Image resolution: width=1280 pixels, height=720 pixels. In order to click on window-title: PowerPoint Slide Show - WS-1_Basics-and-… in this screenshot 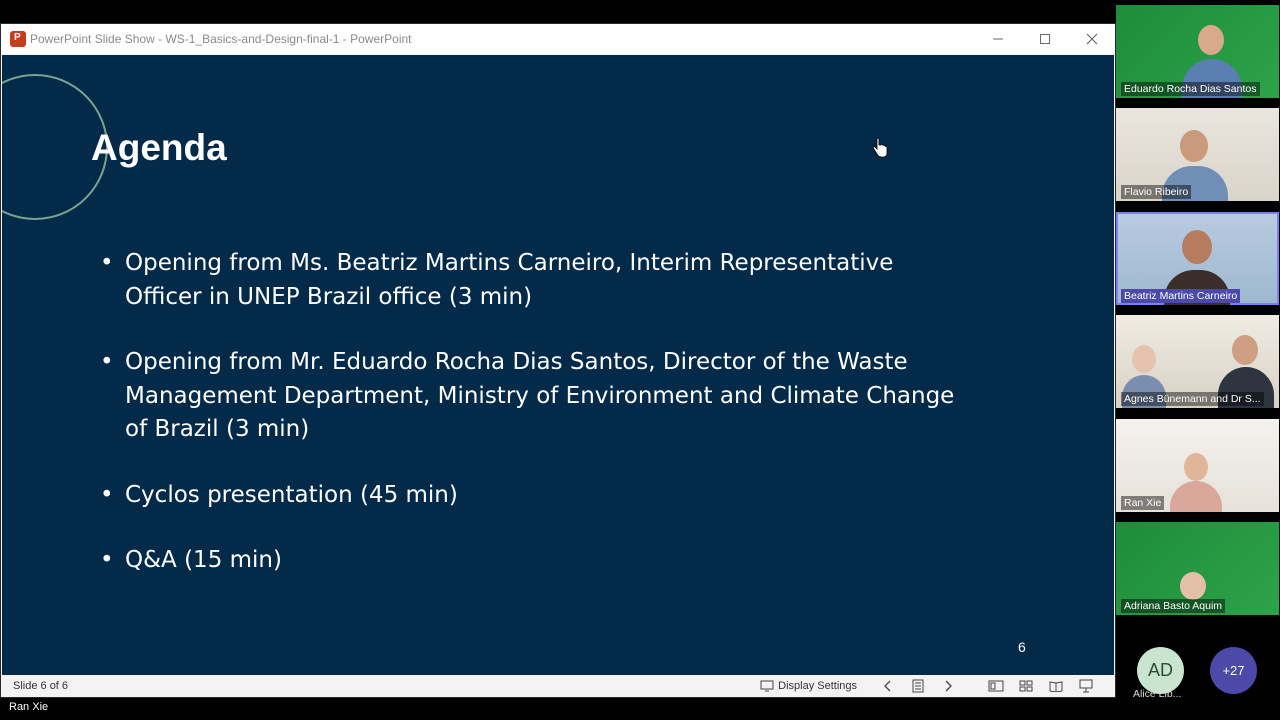, I will do `click(221, 39)`.